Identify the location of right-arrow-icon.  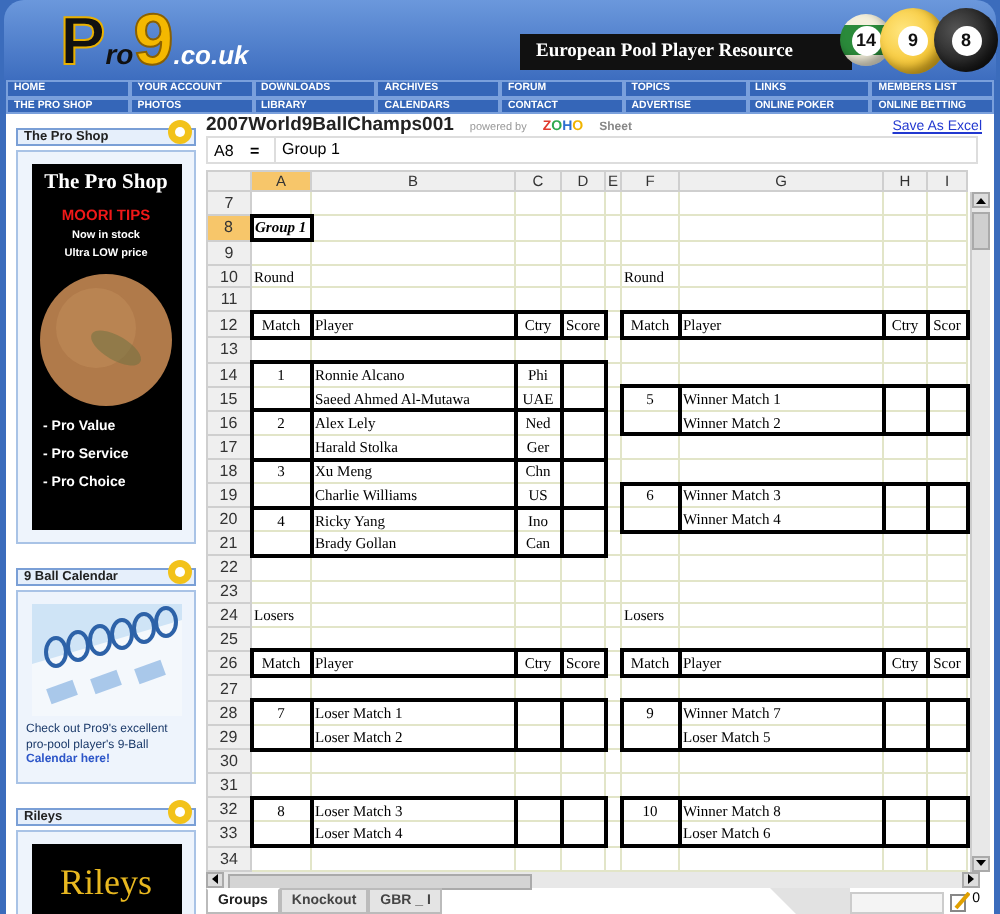
(971, 879).